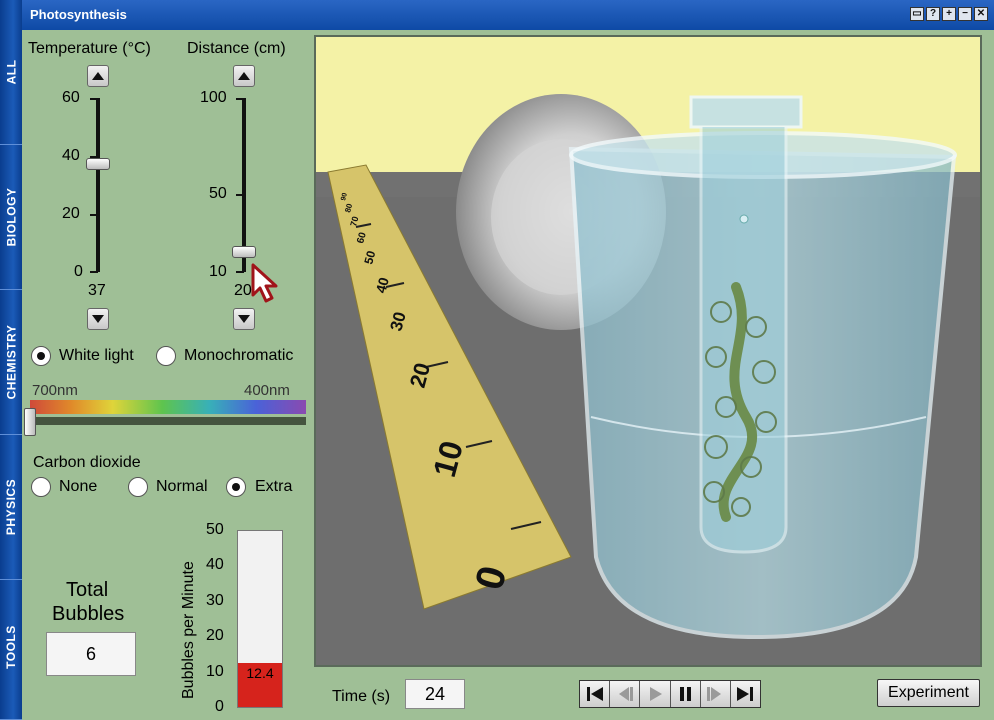 This screenshot has height=720, width=994. Describe the element at coordinates (138, 487) in the screenshot. I see `co2-normal-radio` at that location.